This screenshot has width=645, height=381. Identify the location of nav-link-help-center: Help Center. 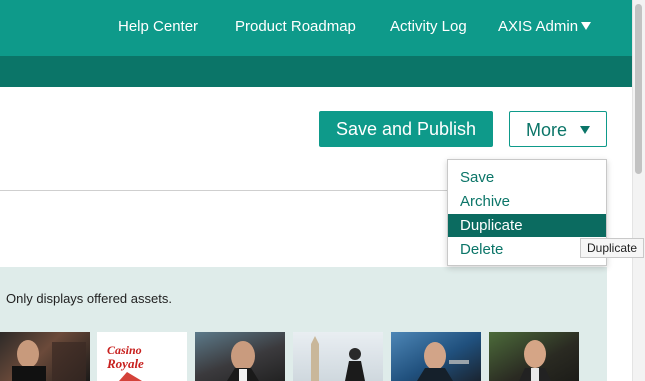
(158, 26).